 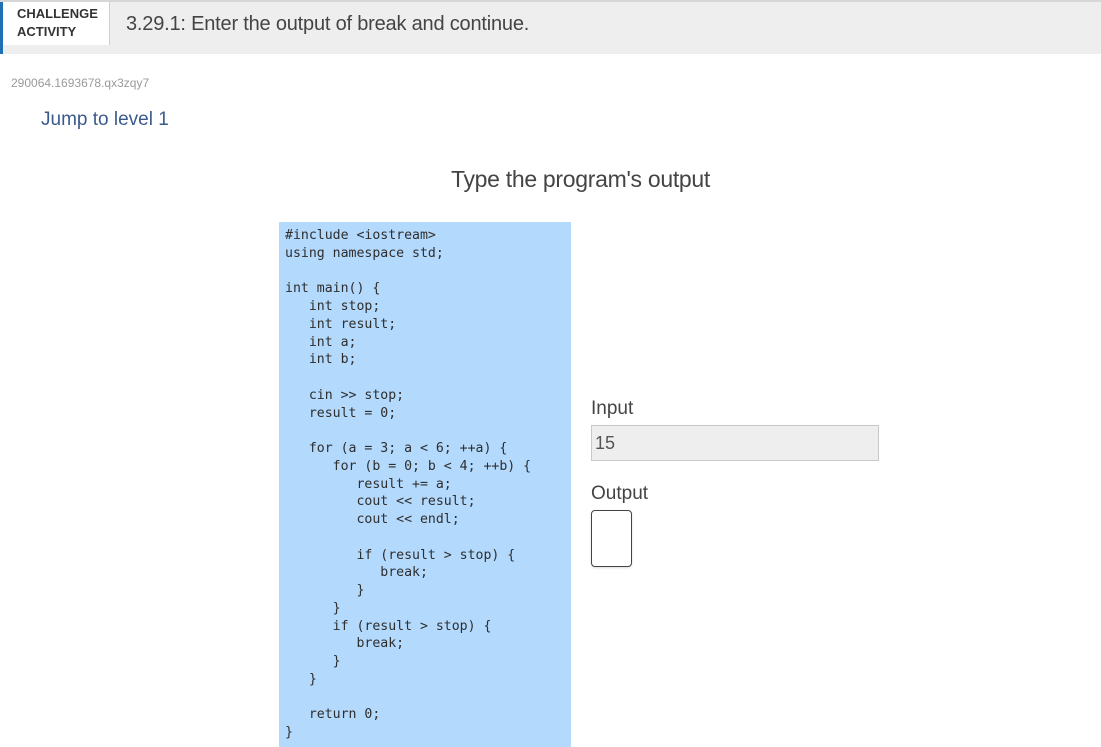 I want to click on jump-to-level-link: Jump to level 1, so click(x=105, y=120).